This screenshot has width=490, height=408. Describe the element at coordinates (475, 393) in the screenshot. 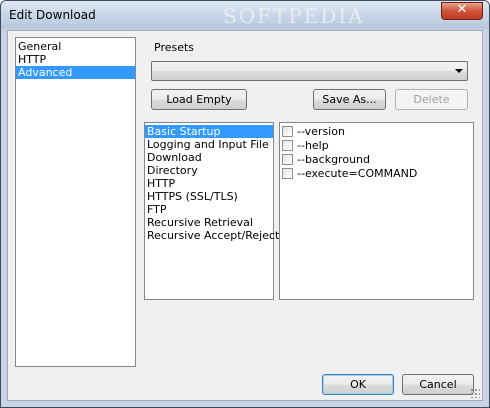

I see `resize-grip-icon` at that location.